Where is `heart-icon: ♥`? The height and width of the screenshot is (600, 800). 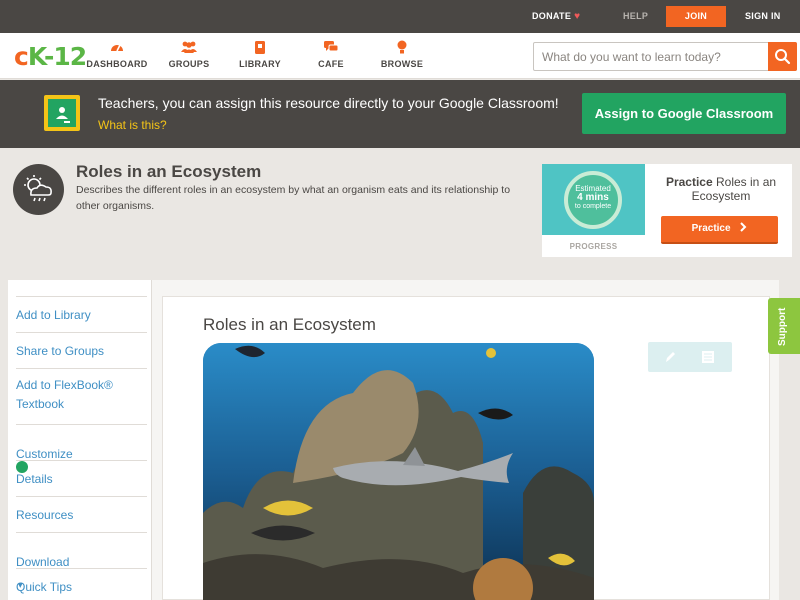 heart-icon: ♥ is located at coordinates (577, 16).